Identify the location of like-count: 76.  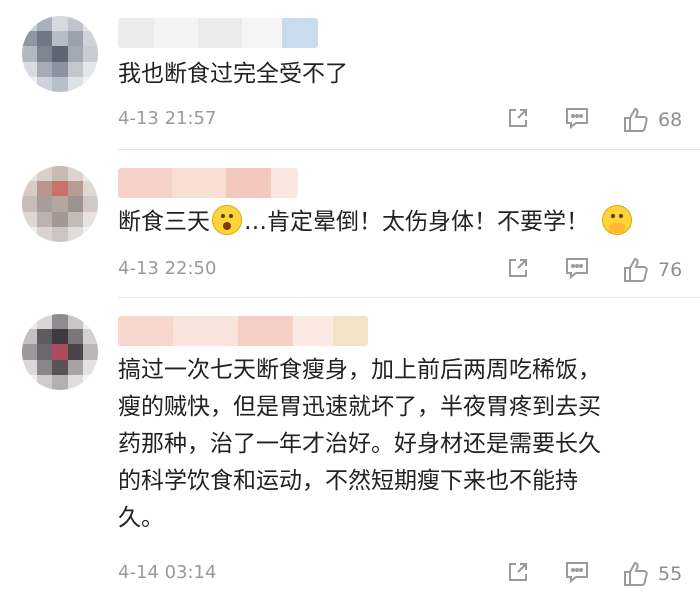
(670, 270).